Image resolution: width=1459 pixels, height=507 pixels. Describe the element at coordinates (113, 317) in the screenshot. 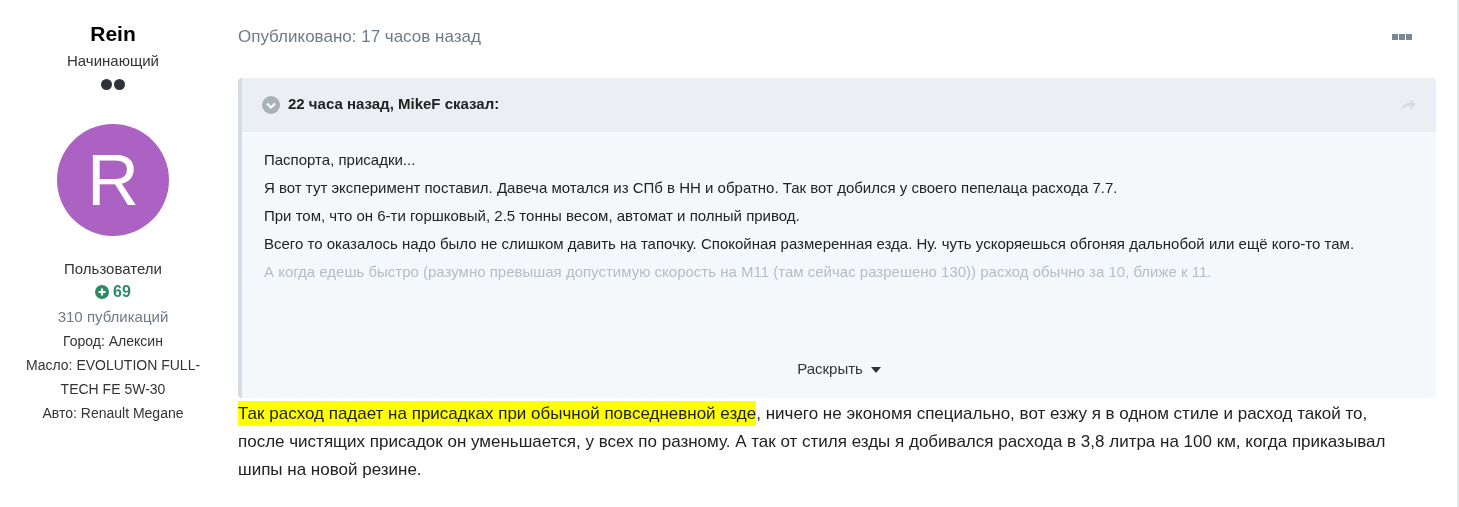

I see `post-count: 310 публикаций` at that location.